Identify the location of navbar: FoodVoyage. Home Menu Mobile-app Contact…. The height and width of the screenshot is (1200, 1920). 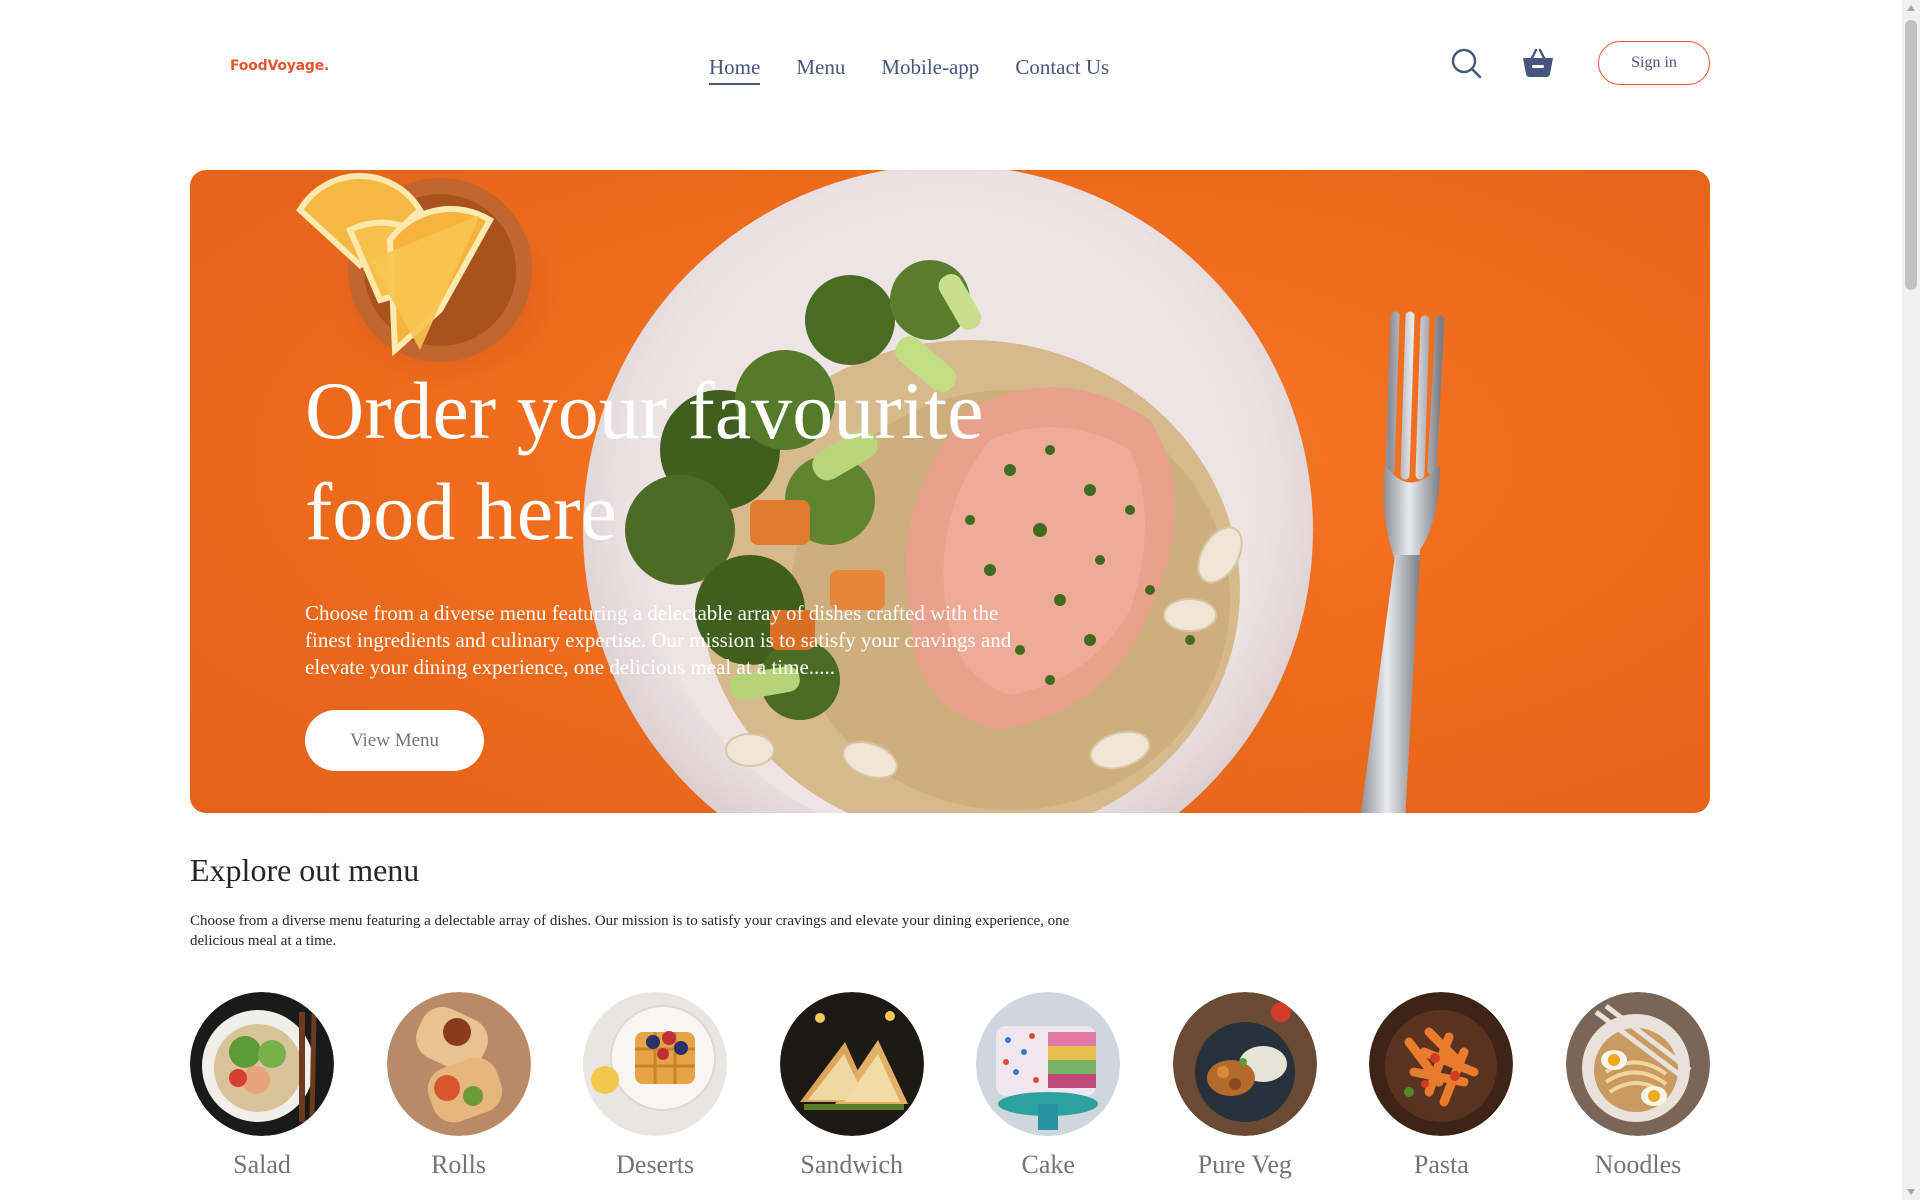
(950, 68).